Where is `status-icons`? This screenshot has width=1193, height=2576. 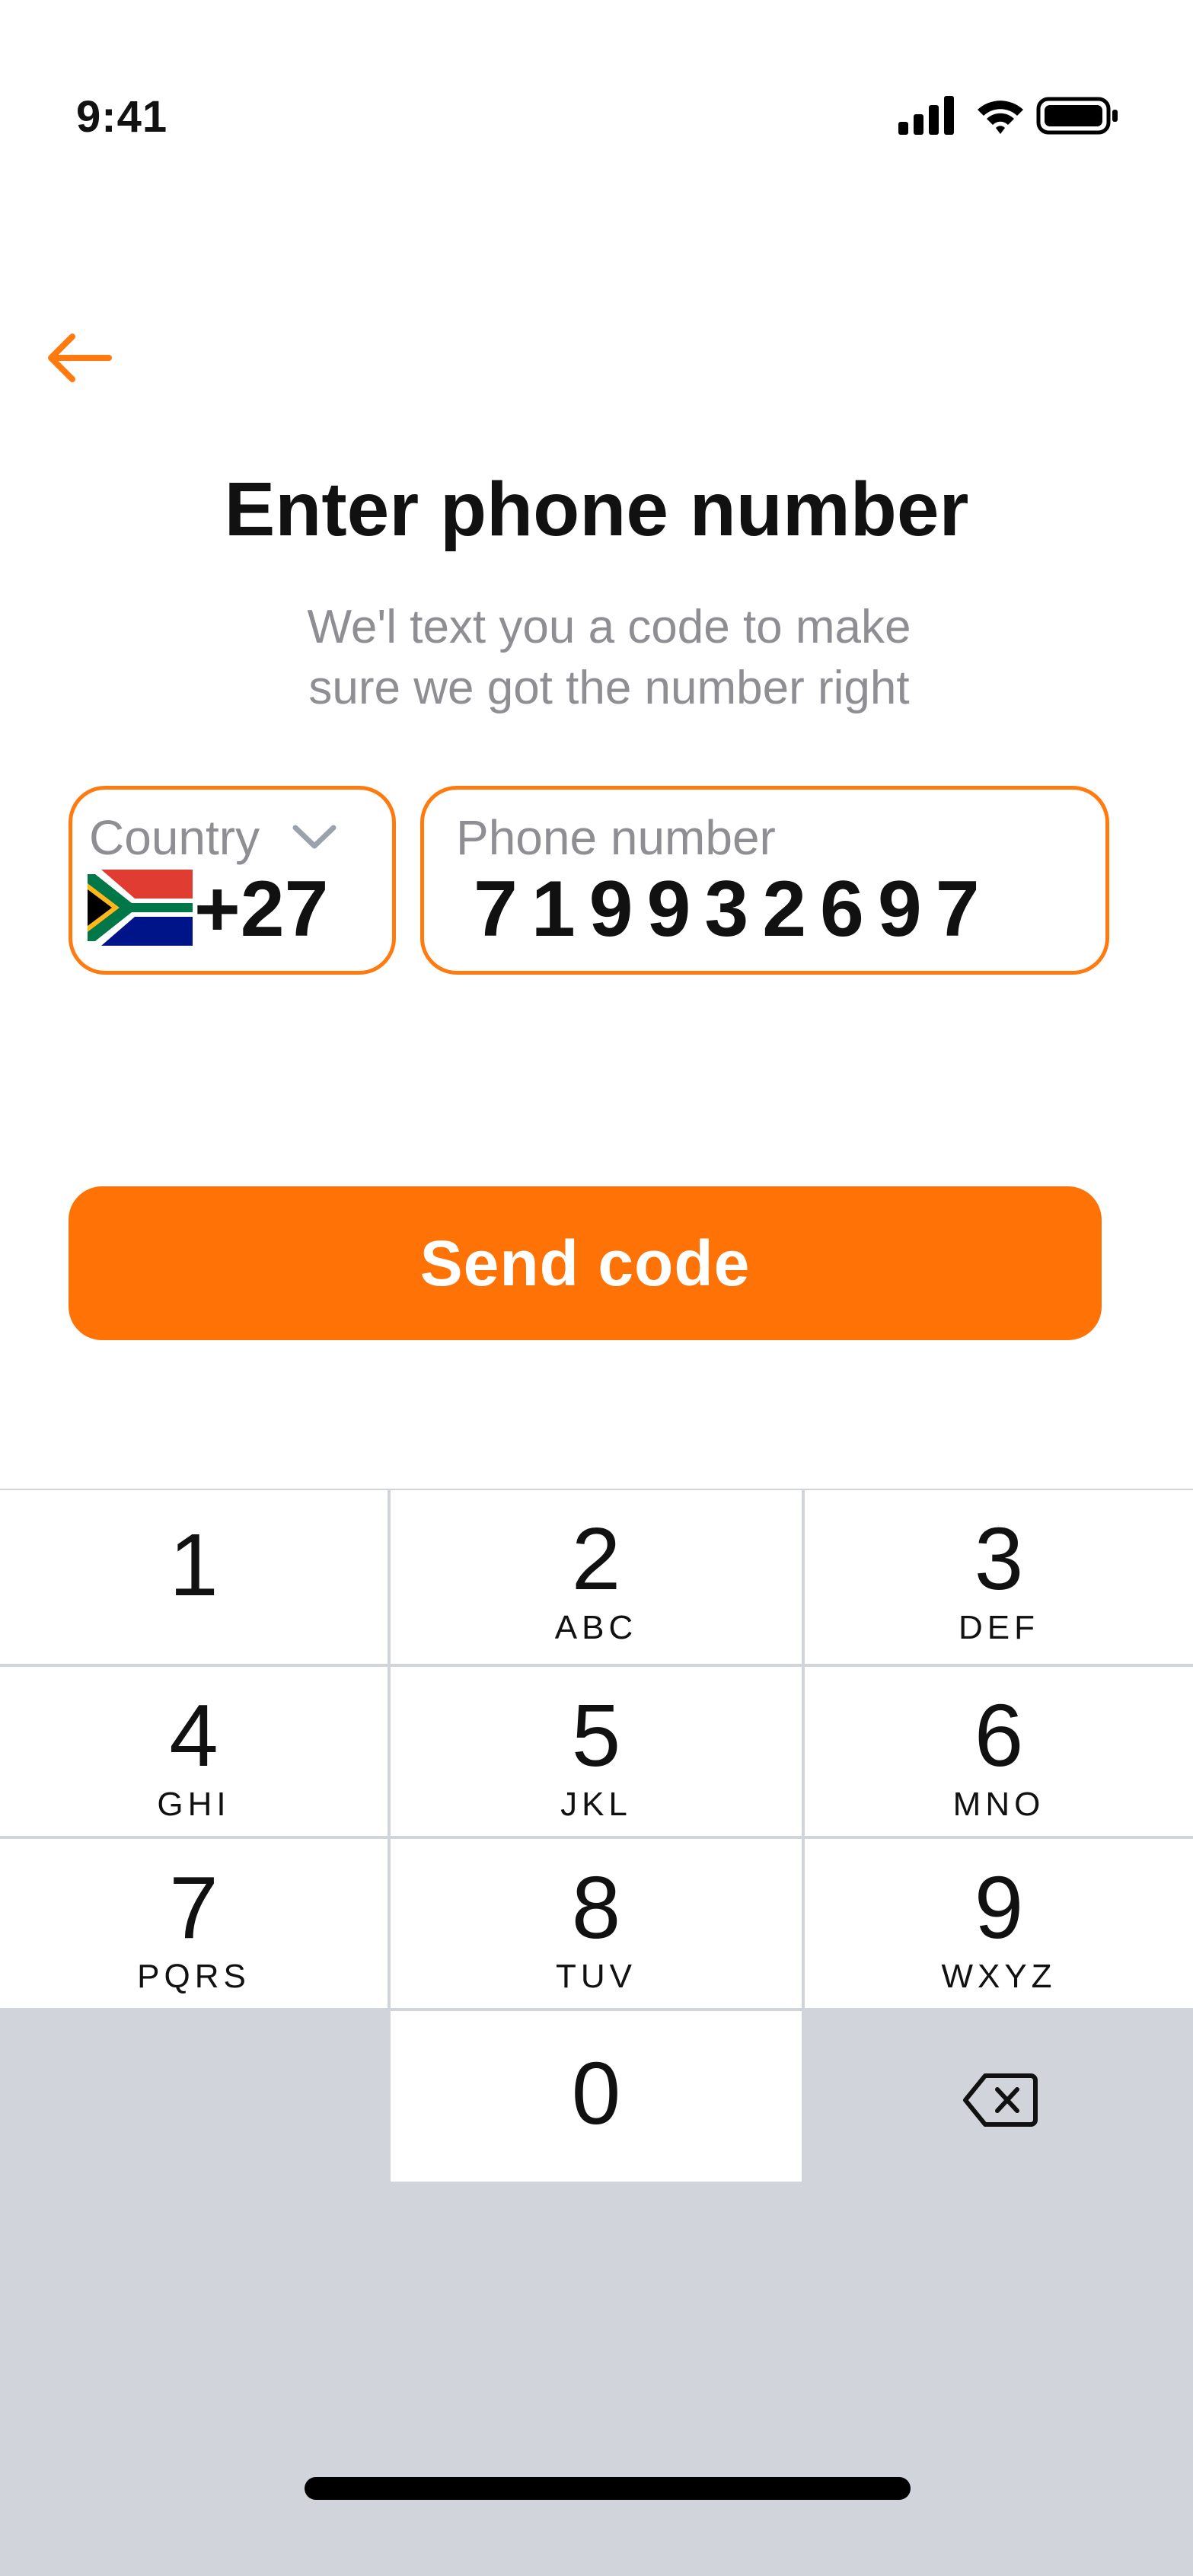 status-icons is located at coordinates (1009, 116).